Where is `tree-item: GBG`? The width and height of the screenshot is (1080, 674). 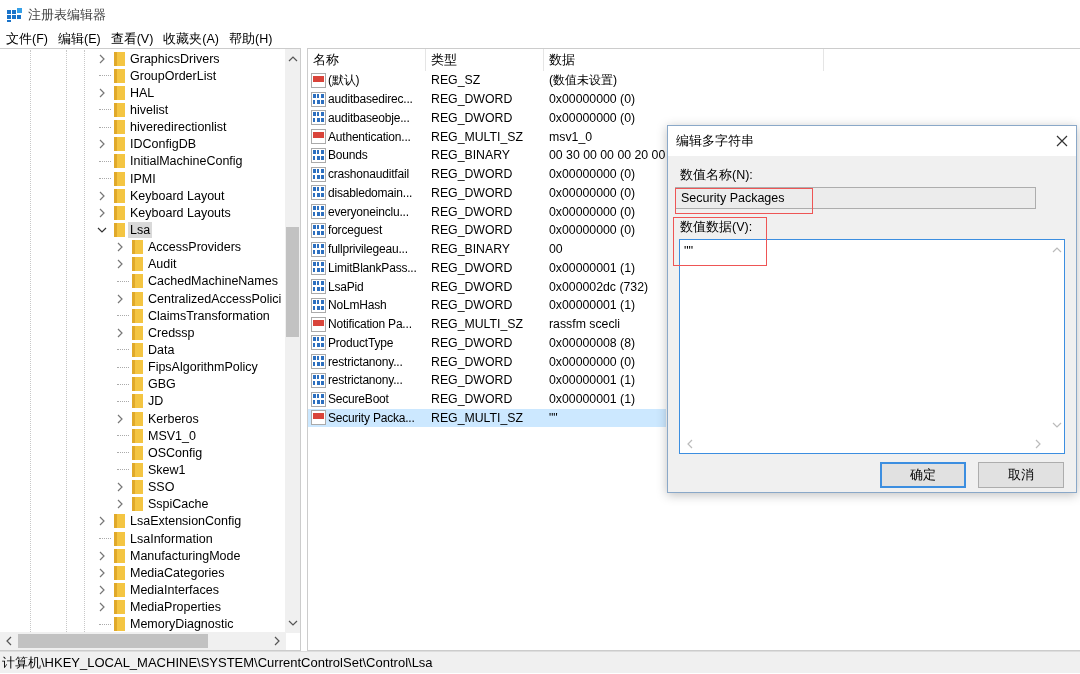 tree-item: GBG is located at coordinates (162, 384).